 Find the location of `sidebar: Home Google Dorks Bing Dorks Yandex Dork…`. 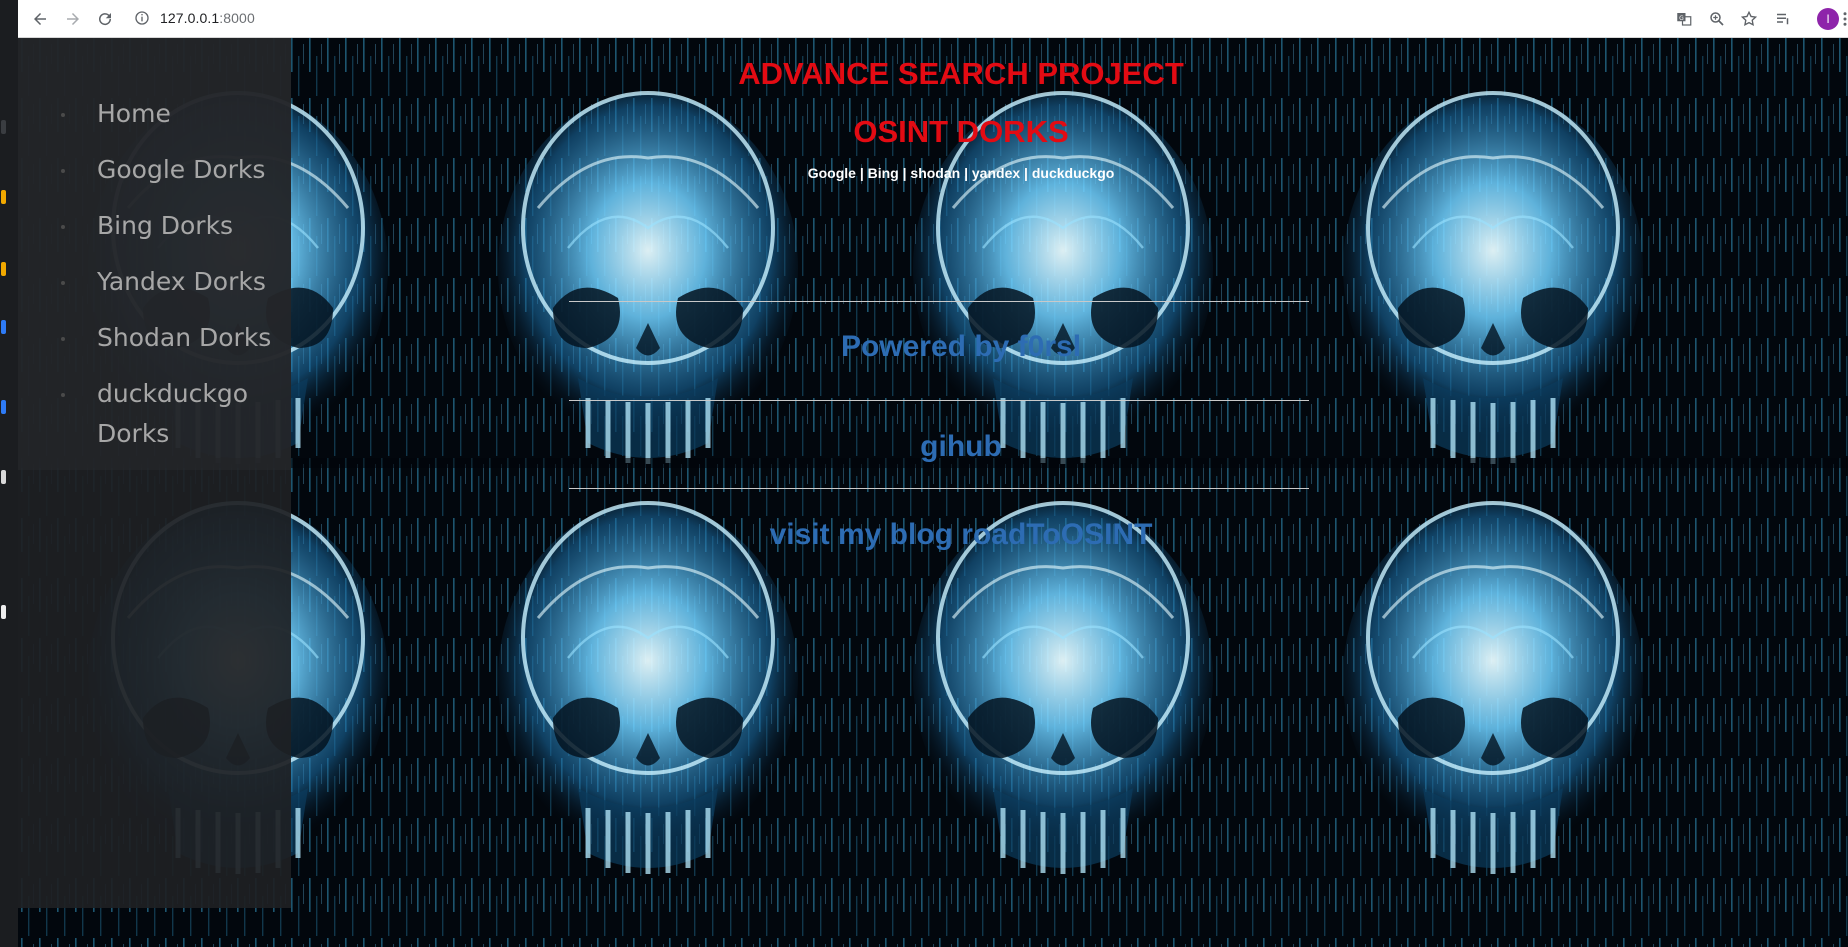

sidebar: Home Google Dorks Bing Dorks Yandex Dork… is located at coordinates (154, 473).